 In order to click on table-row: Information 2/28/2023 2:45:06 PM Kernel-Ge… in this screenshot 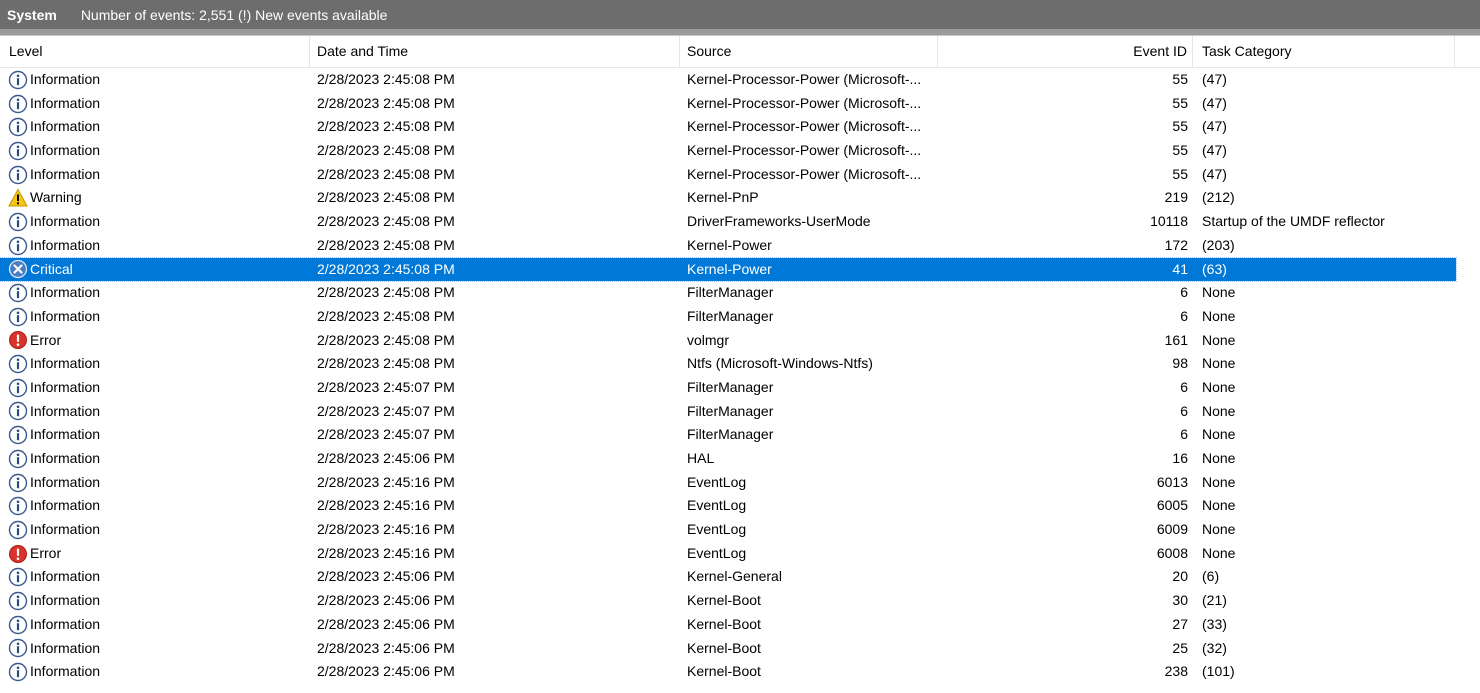, I will do `click(728, 577)`.